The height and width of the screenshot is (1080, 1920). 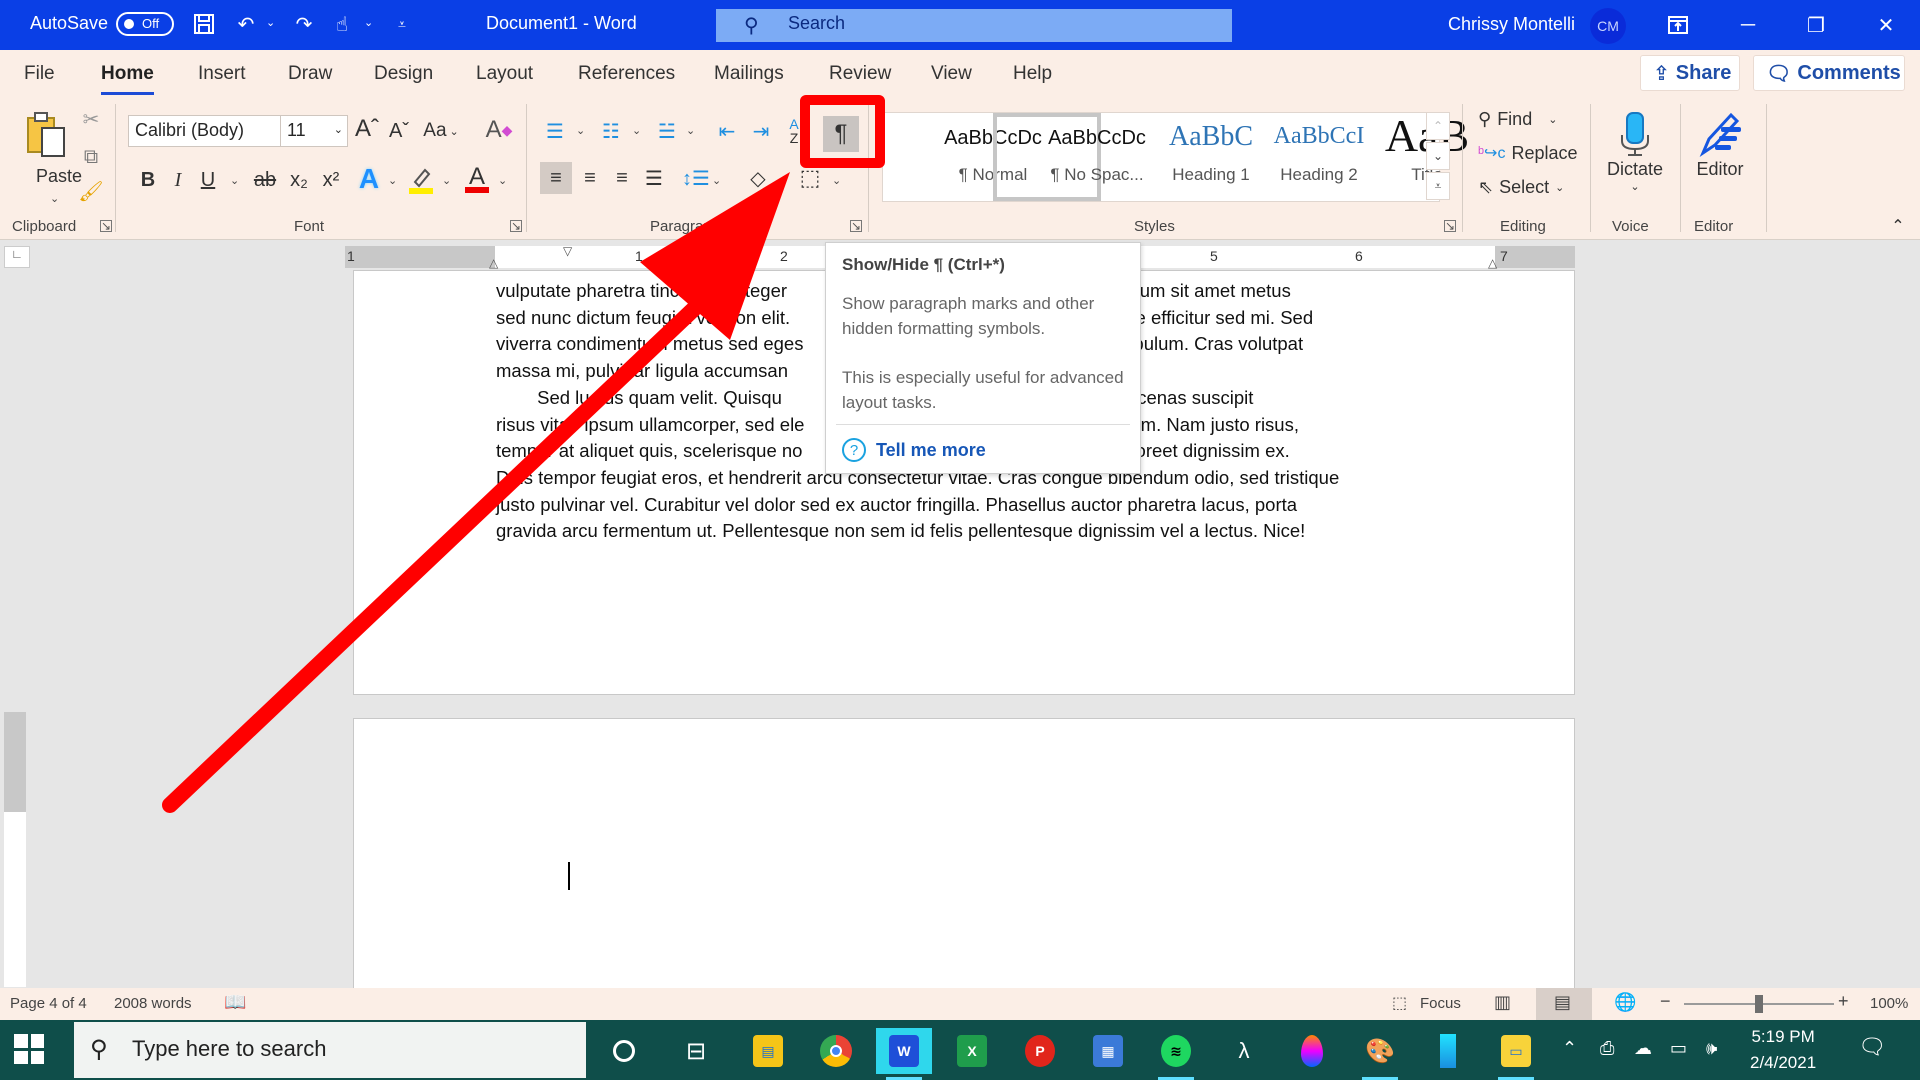 I want to click on paint-icon: 🎨, so click(x=1380, y=1054).